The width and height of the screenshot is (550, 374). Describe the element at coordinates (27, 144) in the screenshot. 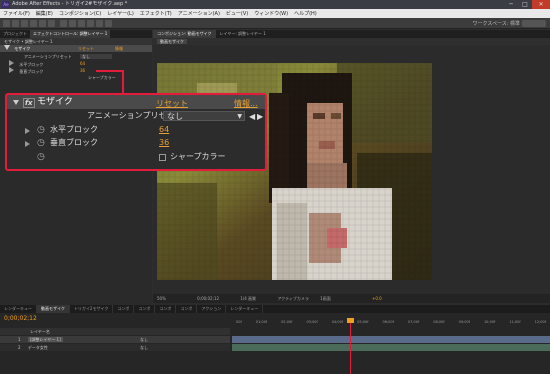

I see `callout-v-expand-icon` at that location.